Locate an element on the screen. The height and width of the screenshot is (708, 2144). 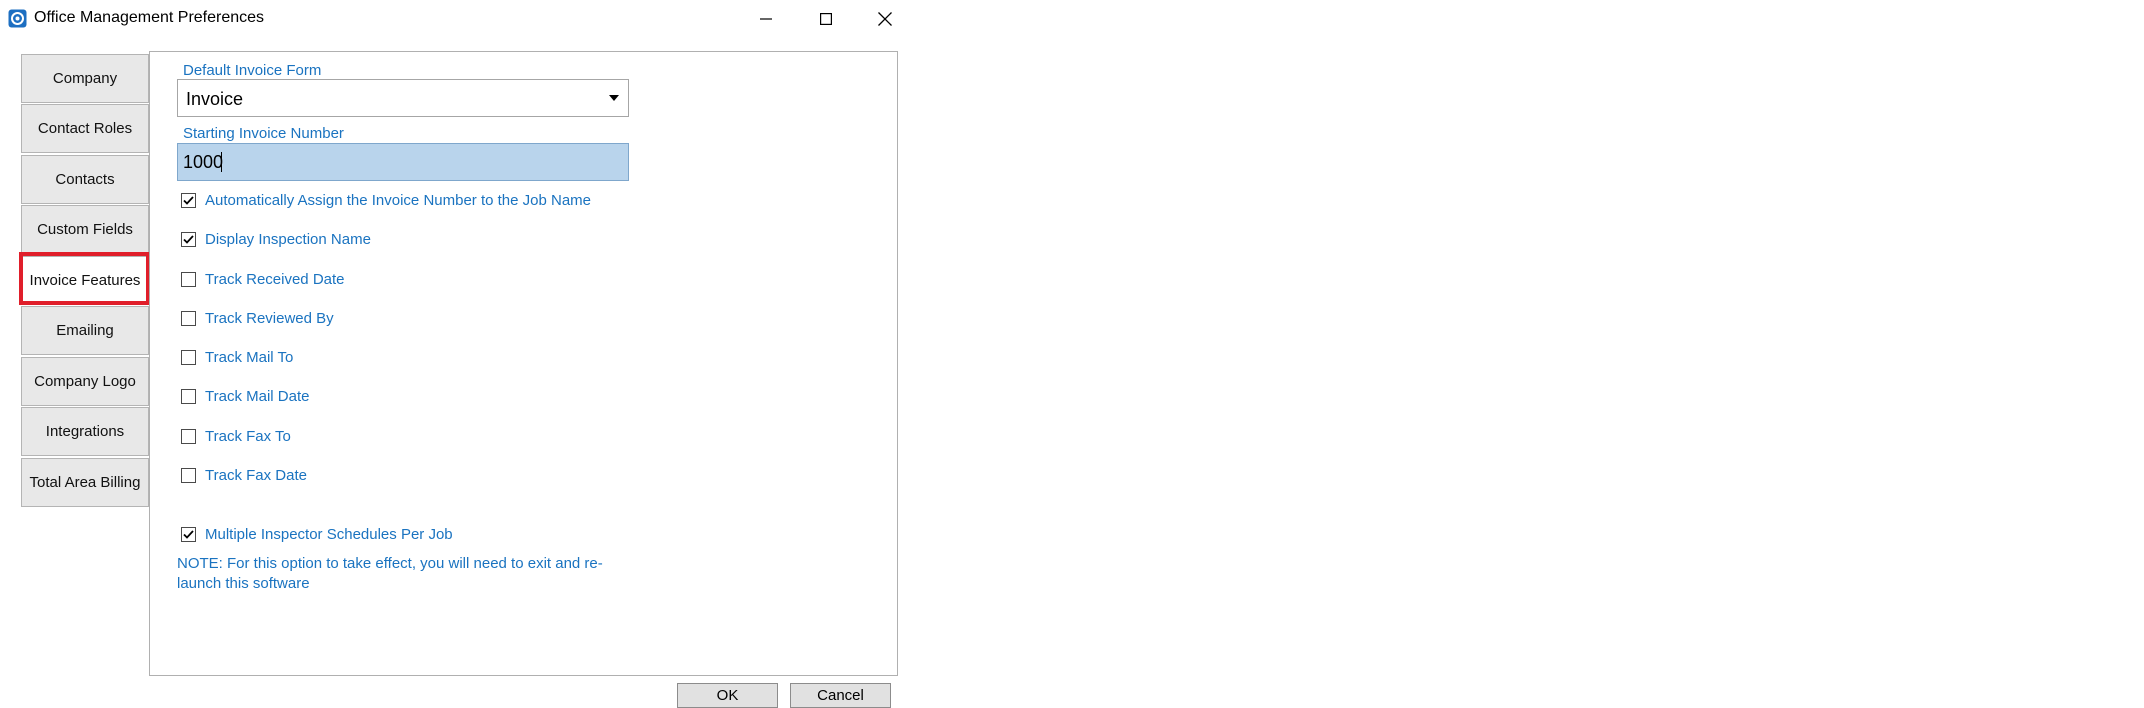
default-invoice-form-label: Default Invoice Form is located at coordinates (252, 70).